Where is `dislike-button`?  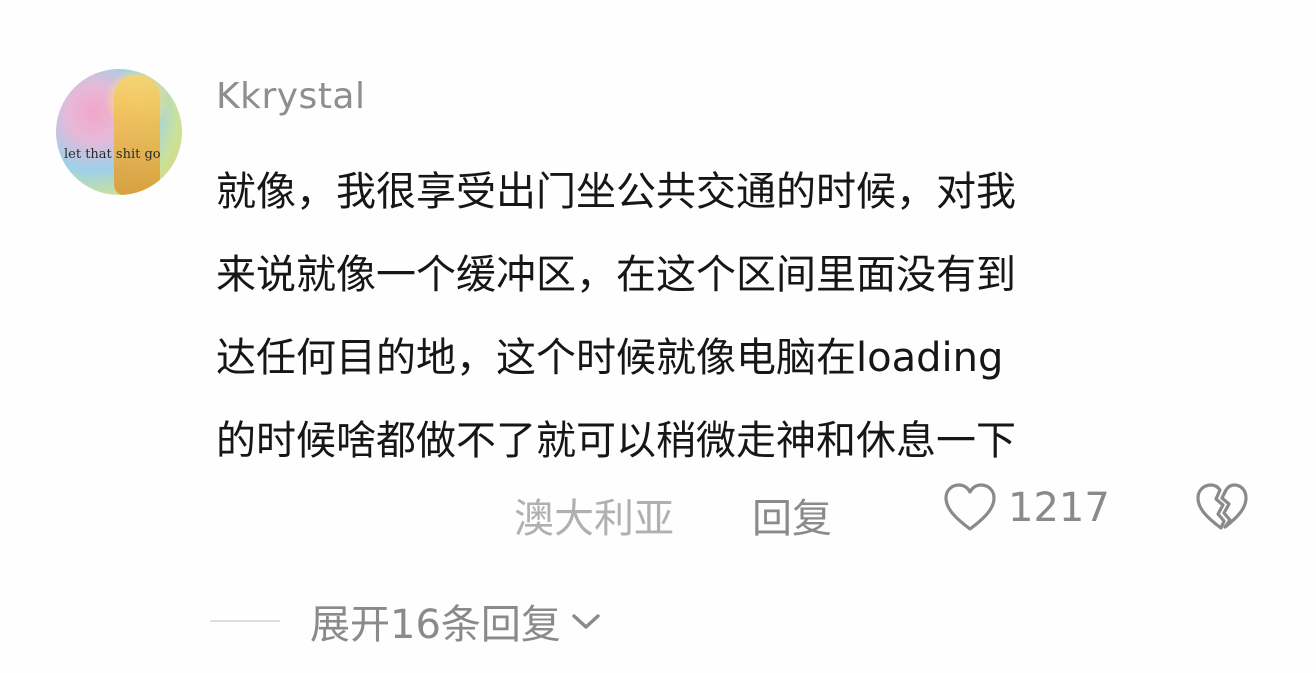
dislike-button is located at coordinates (1222, 508).